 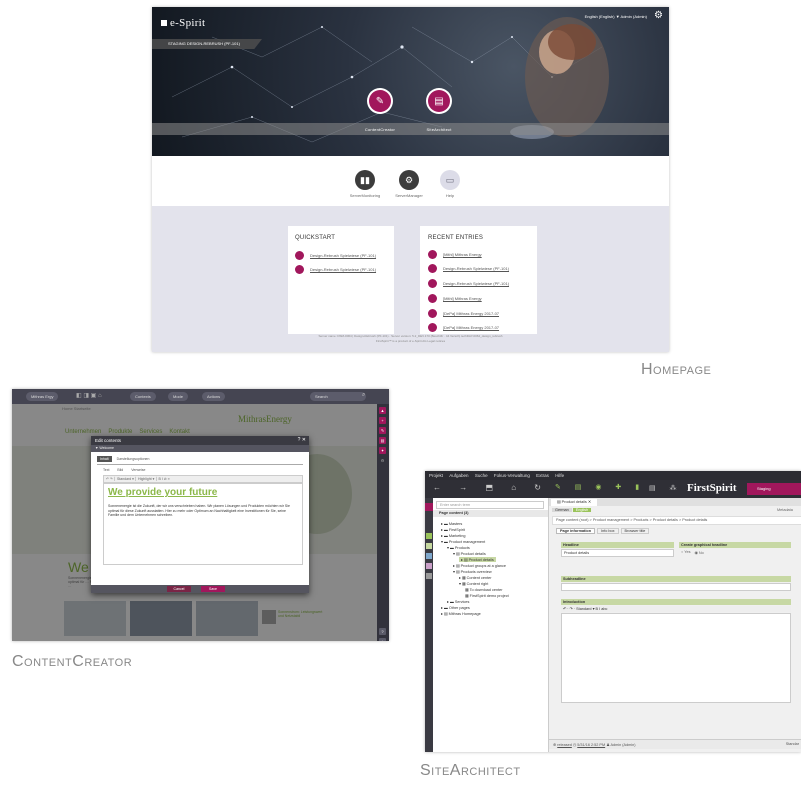 I want to click on tree-item: ▾ ▤ Product details, so click(x=469, y=553).